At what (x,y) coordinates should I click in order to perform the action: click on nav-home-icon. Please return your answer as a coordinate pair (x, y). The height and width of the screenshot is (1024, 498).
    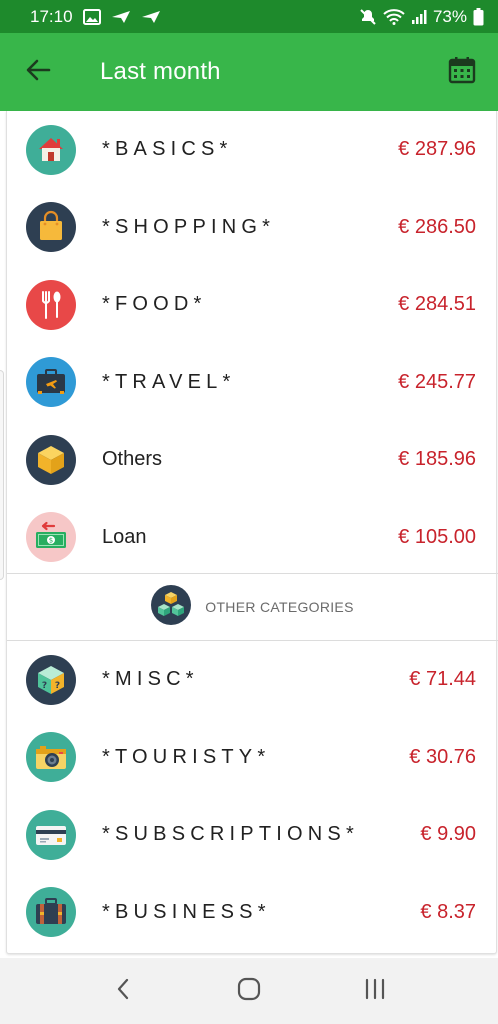
    Looking at the image, I should click on (249, 991).